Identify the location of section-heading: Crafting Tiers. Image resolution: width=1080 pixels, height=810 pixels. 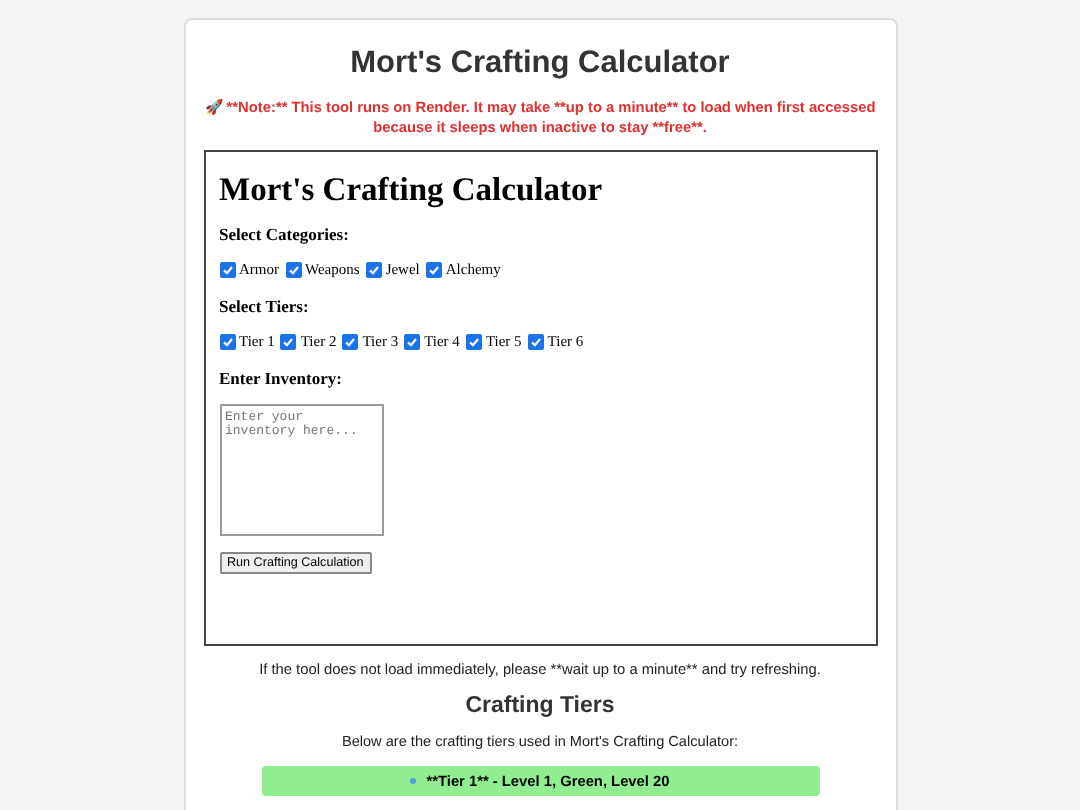
(540, 706).